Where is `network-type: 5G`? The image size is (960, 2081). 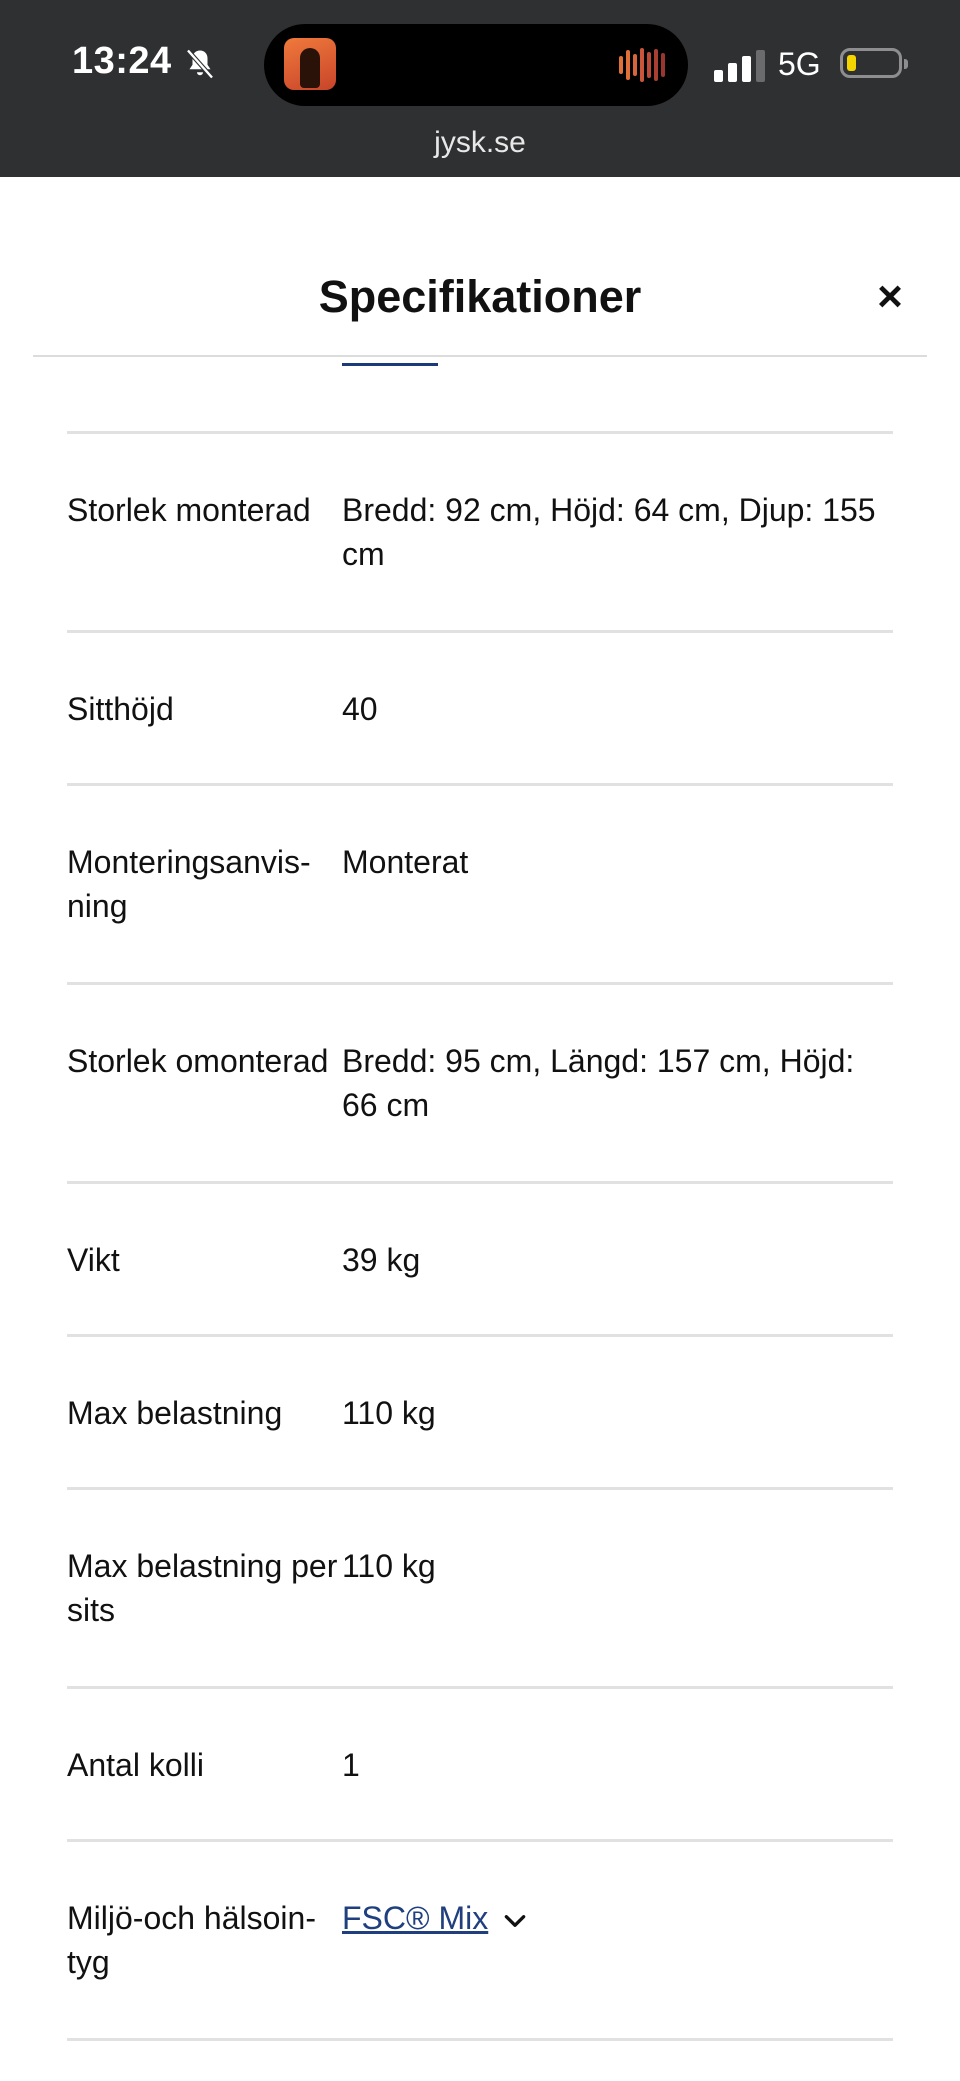
network-type: 5G is located at coordinates (799, 64).